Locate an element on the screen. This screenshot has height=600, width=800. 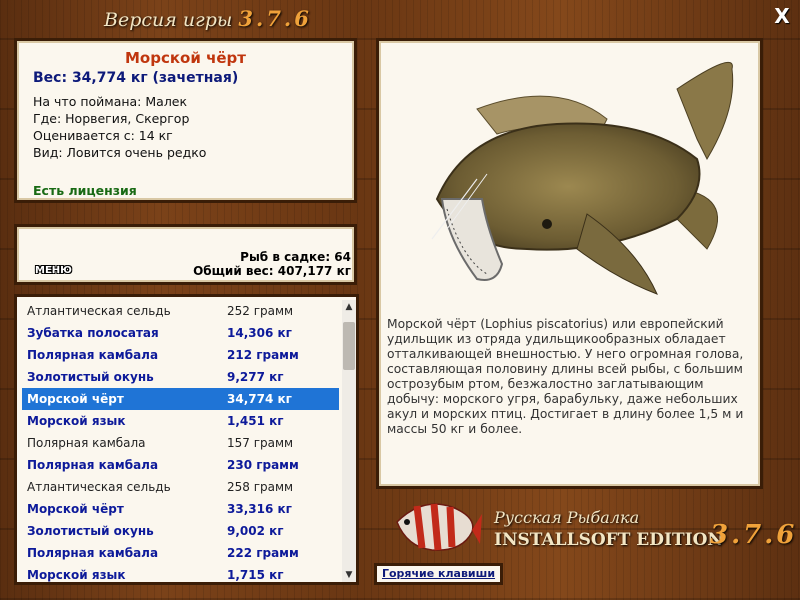
catch-list-row: Морской язык 1,715 кг is located at coordinates (180, 573).